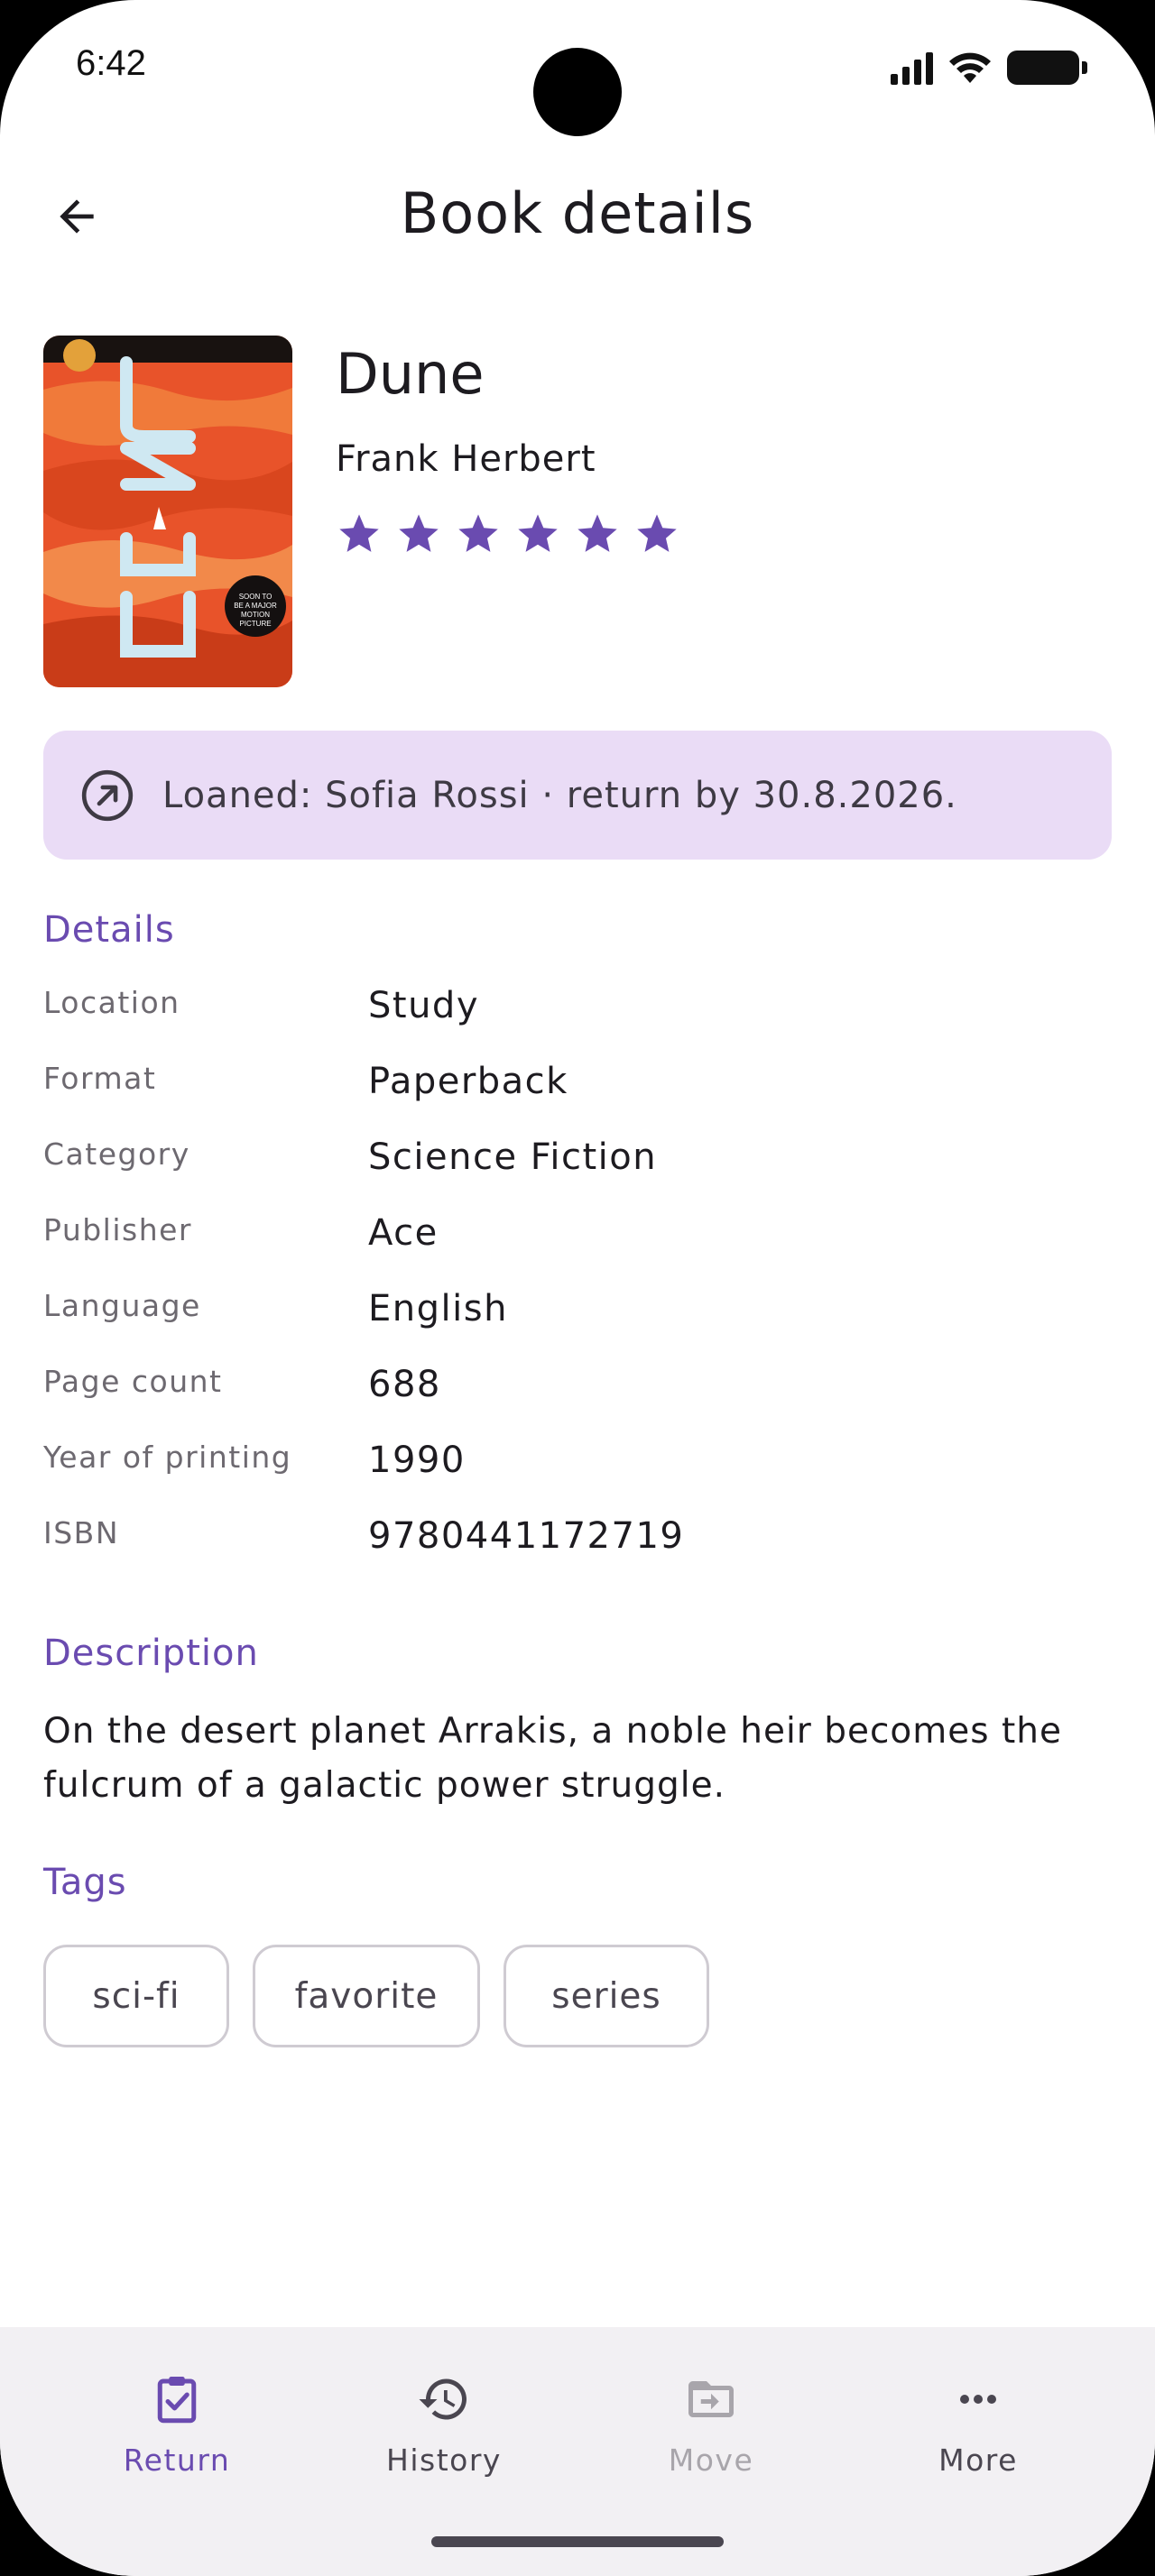 This screenshot has width=1155, height=2576. Describe the element at coordinates (577, 1402) in the screenshot. I see `detail-row-page-count: Page count 688` at that location.